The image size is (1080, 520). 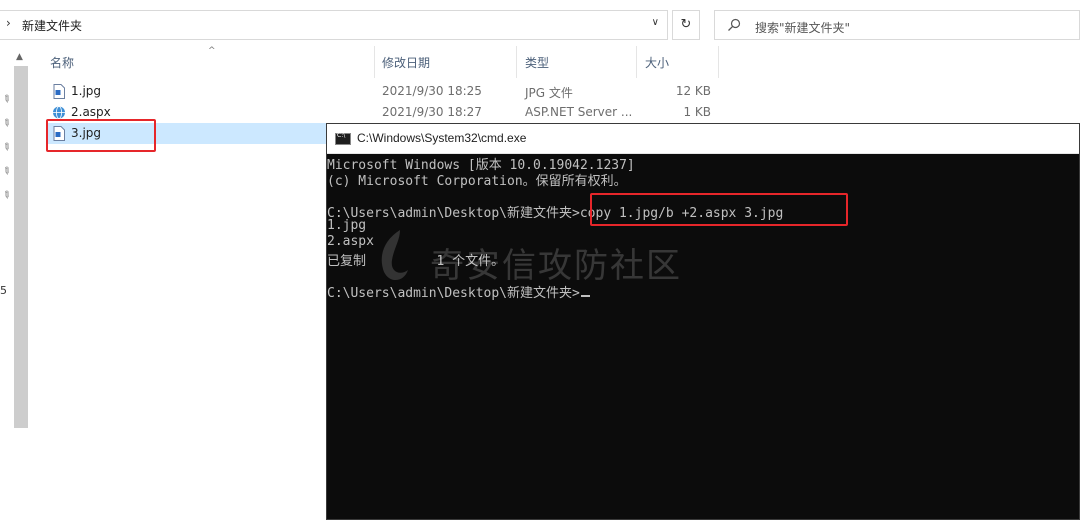 I want to click on sort-ascending-icon: ^, so click(x=212, y=51).